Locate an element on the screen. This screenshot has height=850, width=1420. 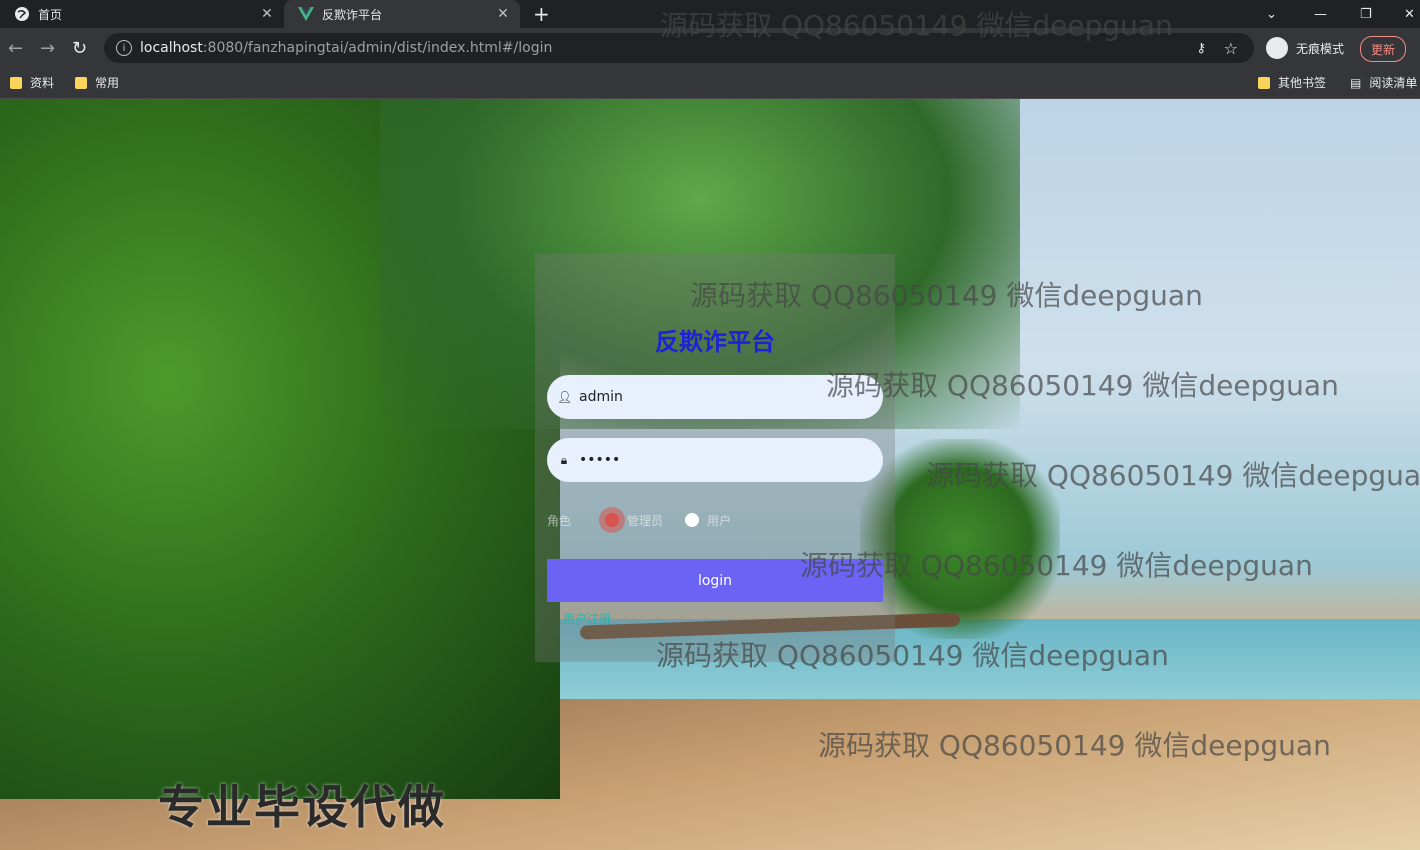
role-radio-user is located at coordinates (692, 520).